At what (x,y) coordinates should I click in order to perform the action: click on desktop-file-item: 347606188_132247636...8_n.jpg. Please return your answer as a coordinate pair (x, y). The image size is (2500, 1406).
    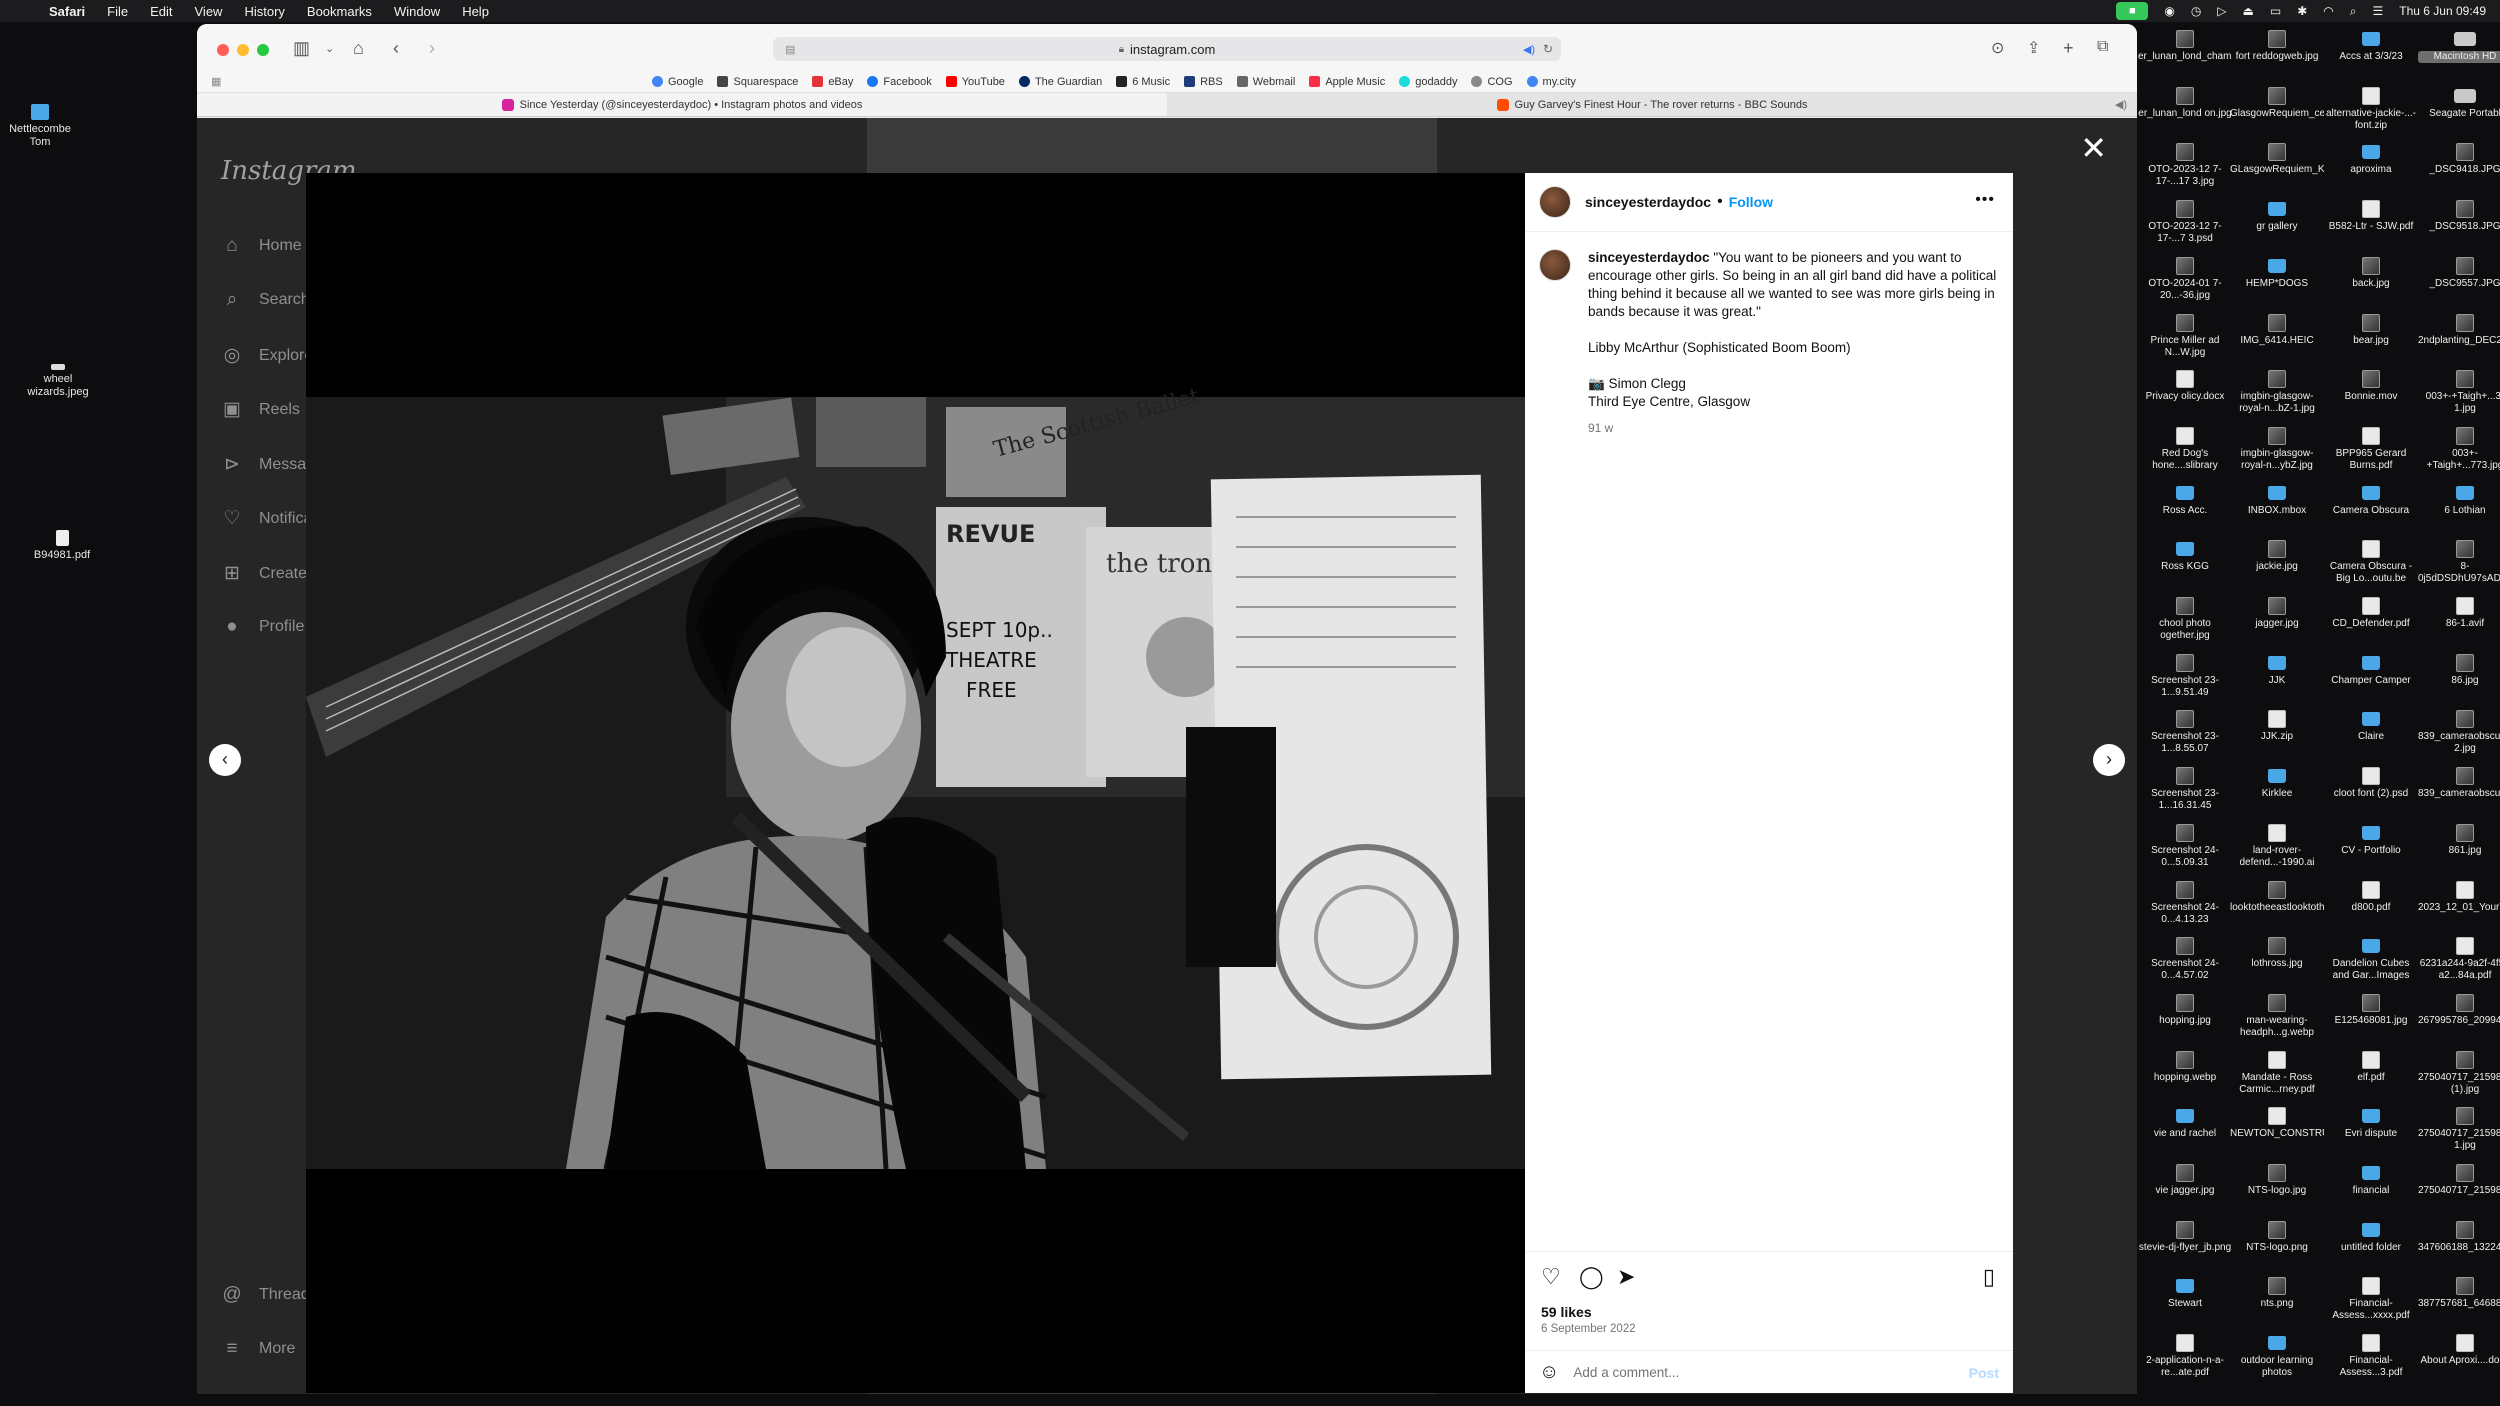
    Looking at the image, I should click on (2459, 1237).